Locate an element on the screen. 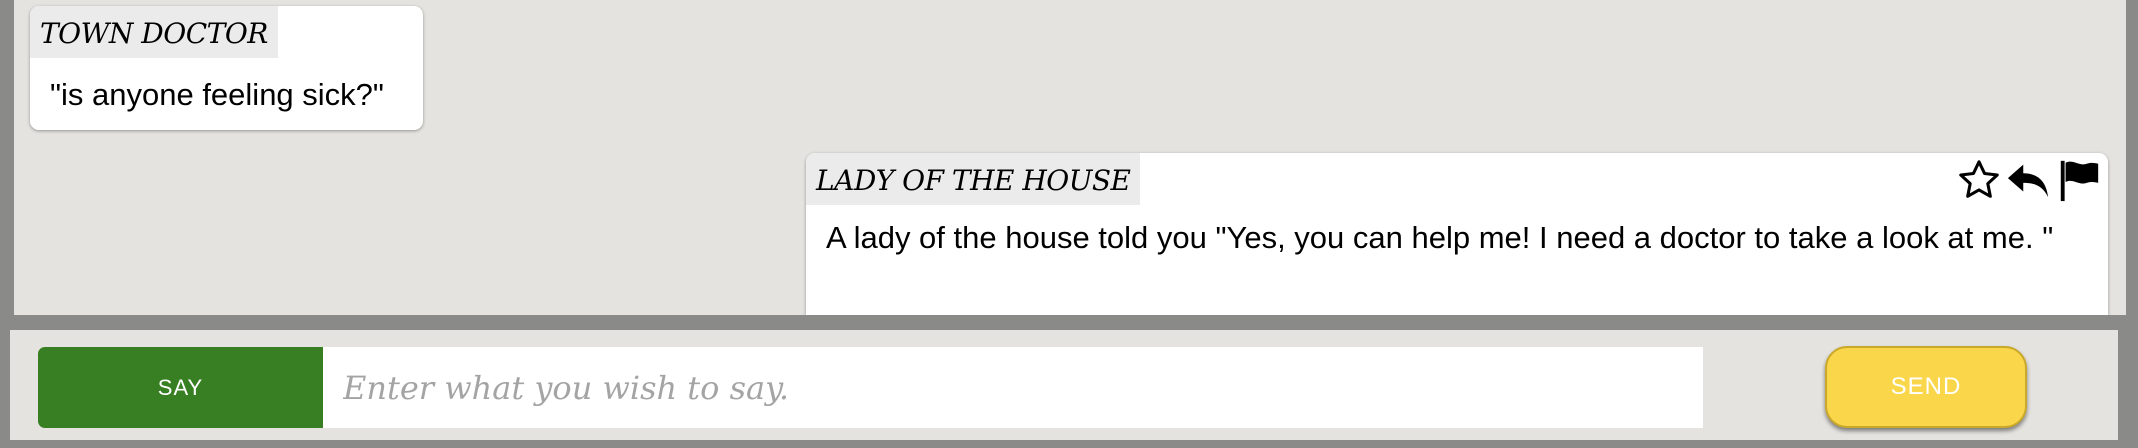  say-input is located at coordinates (1013, 387).